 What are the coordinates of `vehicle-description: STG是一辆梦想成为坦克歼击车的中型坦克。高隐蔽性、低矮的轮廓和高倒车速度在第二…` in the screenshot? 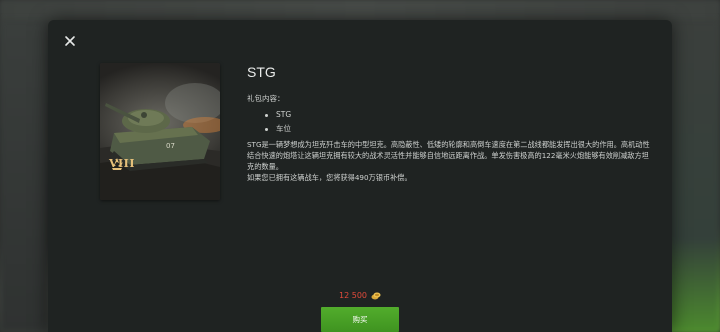 It's located at (448, 155).